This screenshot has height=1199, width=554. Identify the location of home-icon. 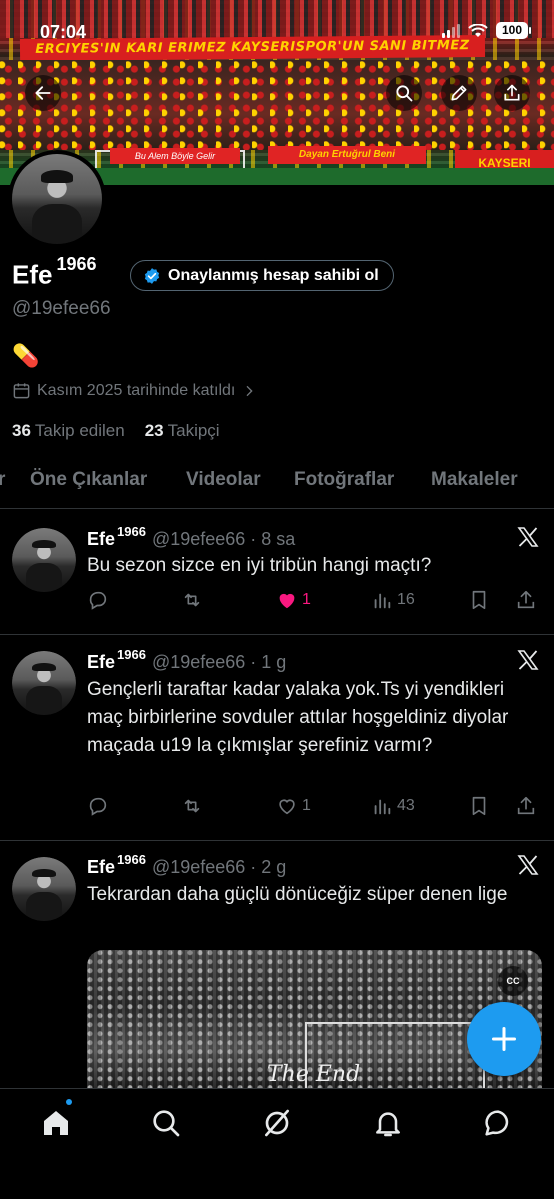
(56, 1123).